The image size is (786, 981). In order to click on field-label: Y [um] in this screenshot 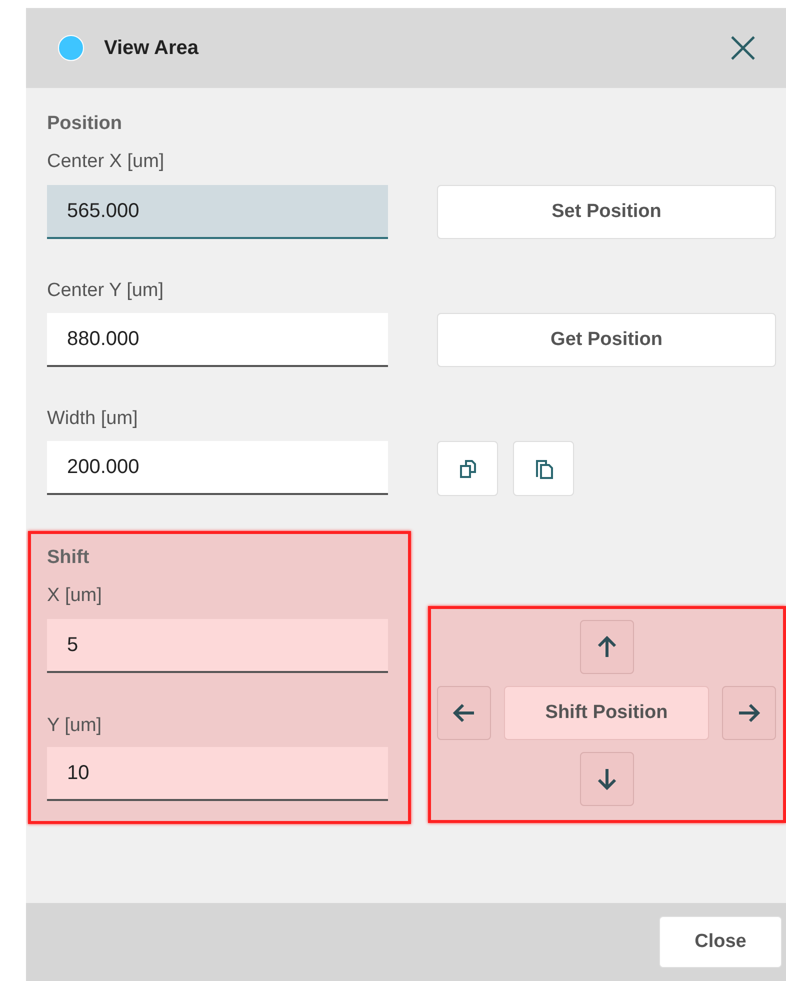, I will do `click(75, 726)`.